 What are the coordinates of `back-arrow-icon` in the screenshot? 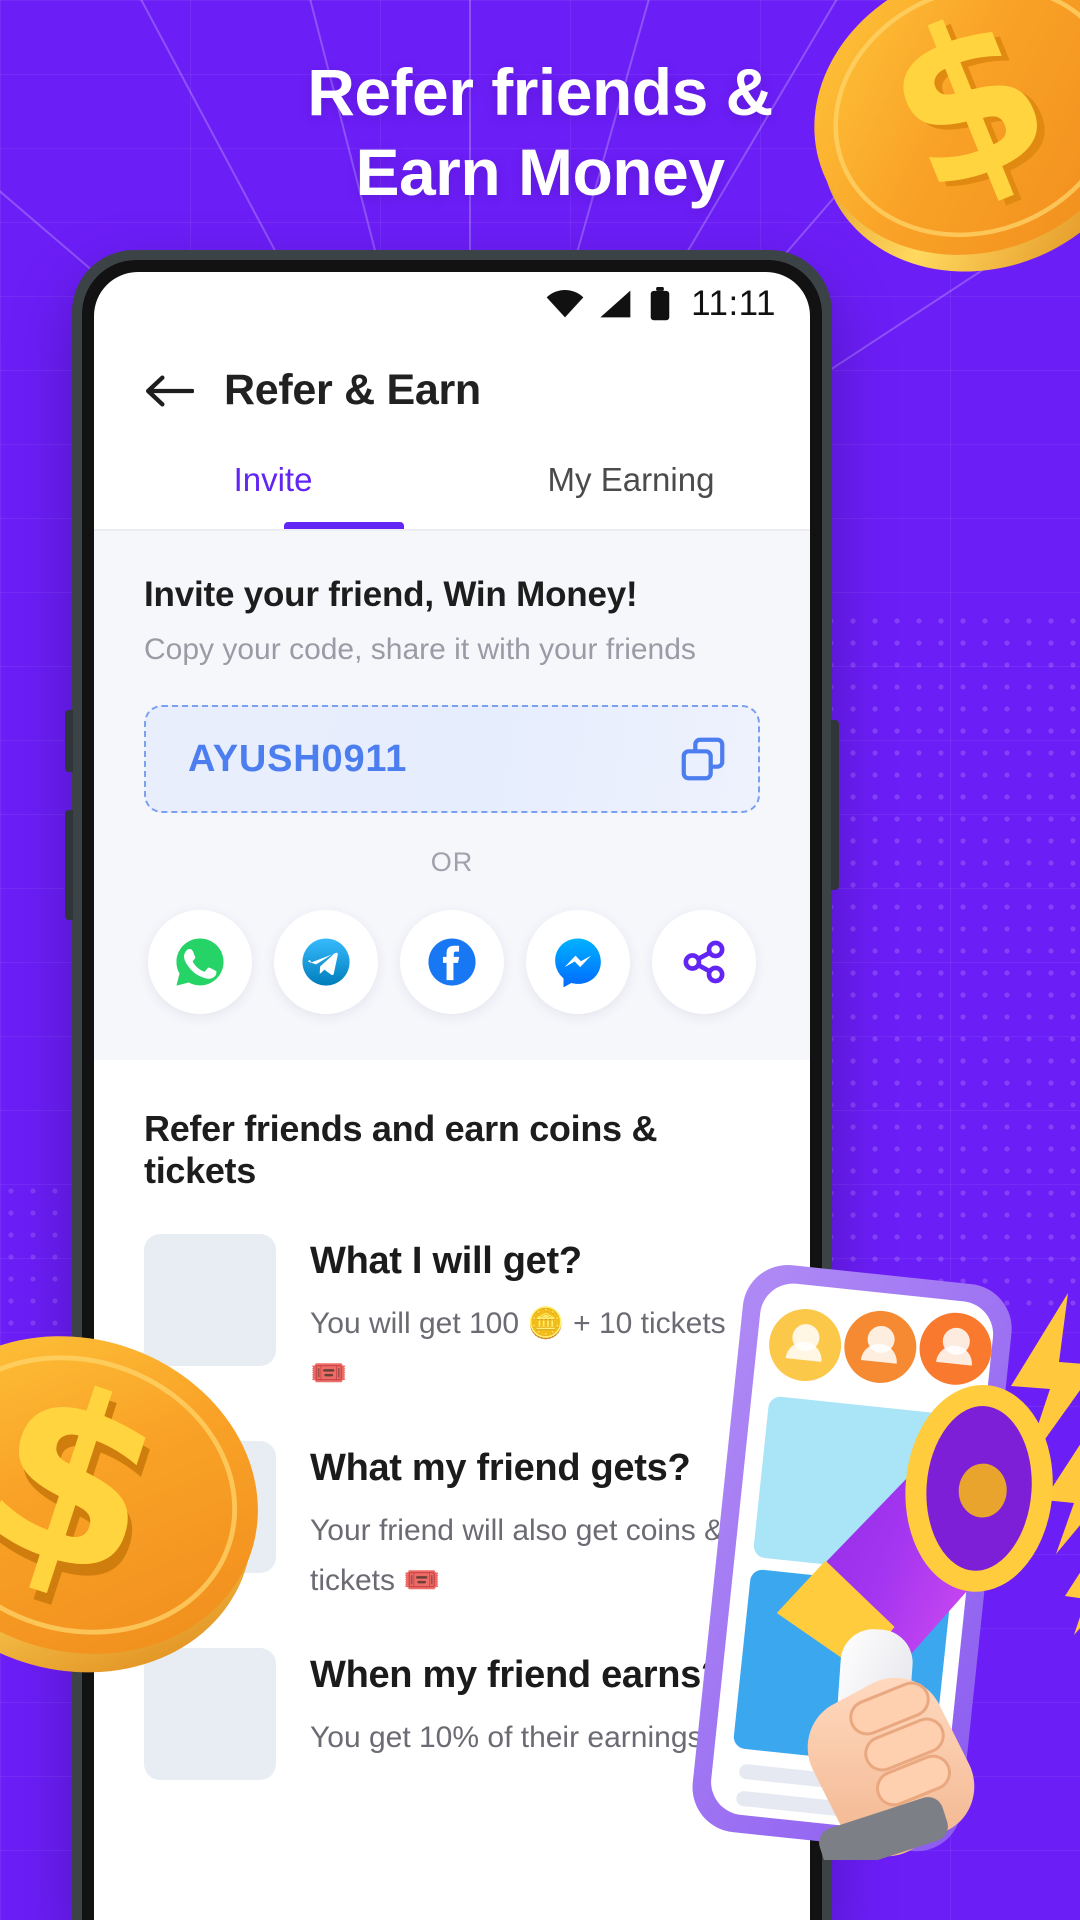 It's located at (169, 391).